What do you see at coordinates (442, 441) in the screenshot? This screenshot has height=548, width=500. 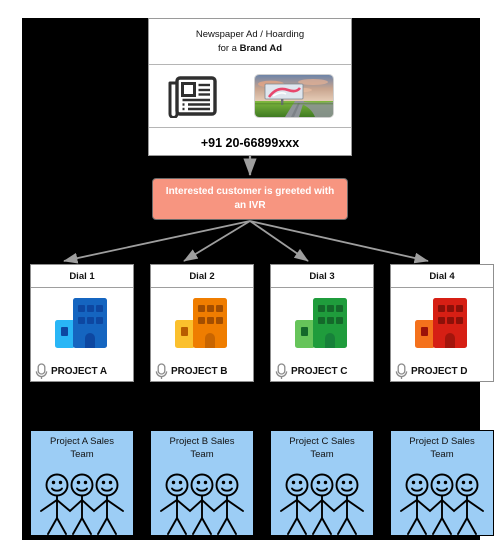 I see `team-title-line1: Project D Sales` at bounding box center [442, 441].